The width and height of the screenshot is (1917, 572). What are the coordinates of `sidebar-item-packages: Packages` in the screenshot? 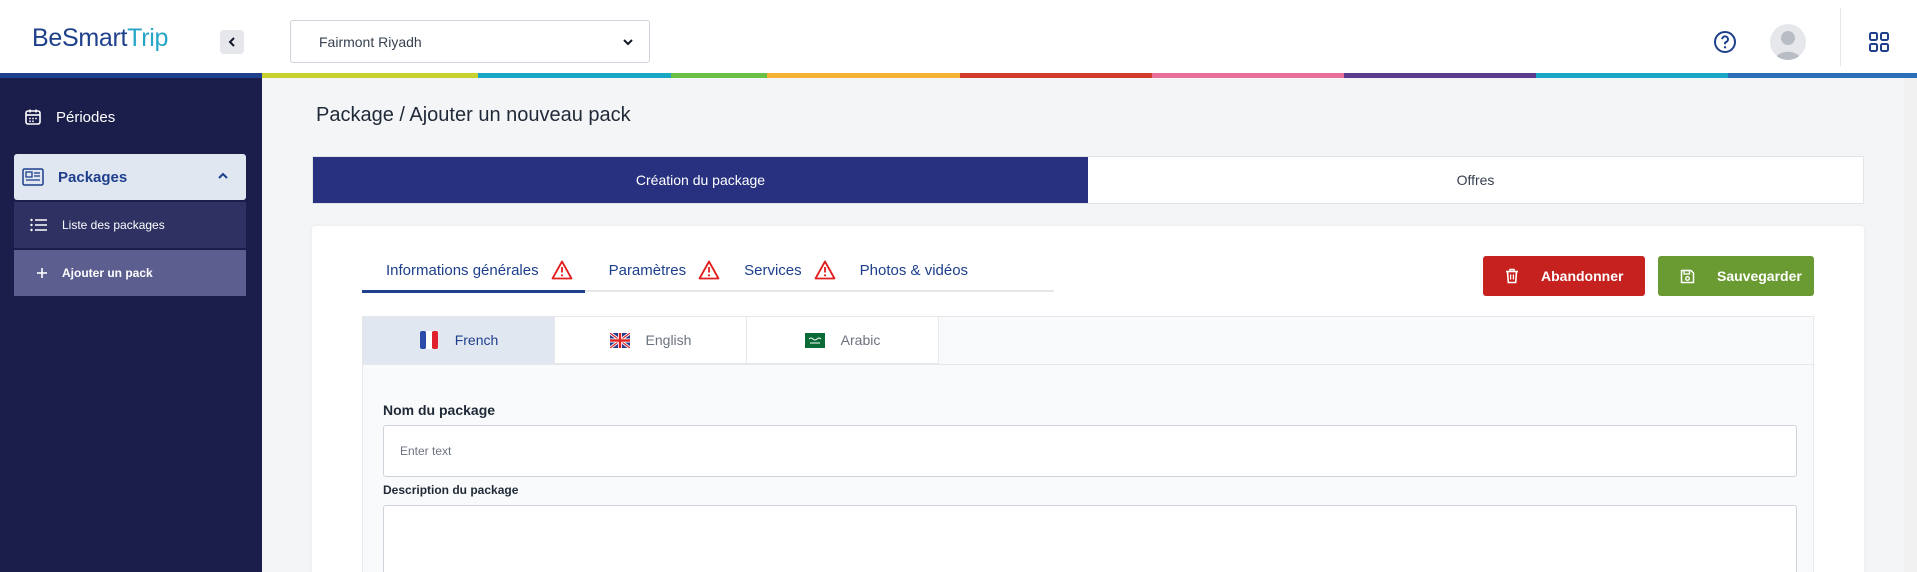 It's located at (130, 177).